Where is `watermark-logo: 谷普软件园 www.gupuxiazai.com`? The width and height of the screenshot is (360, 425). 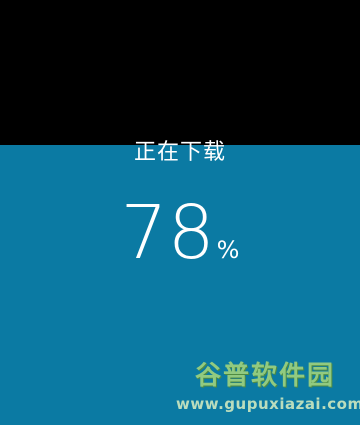
watermark-logo: 谷普软件园 www.gupuxiazai.com is located at coordinates (268, 390).